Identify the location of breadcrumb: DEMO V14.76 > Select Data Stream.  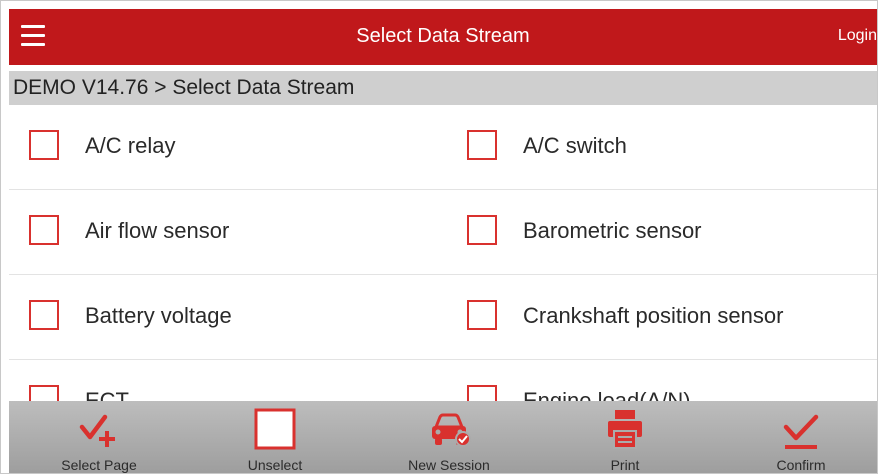
(443, 88).